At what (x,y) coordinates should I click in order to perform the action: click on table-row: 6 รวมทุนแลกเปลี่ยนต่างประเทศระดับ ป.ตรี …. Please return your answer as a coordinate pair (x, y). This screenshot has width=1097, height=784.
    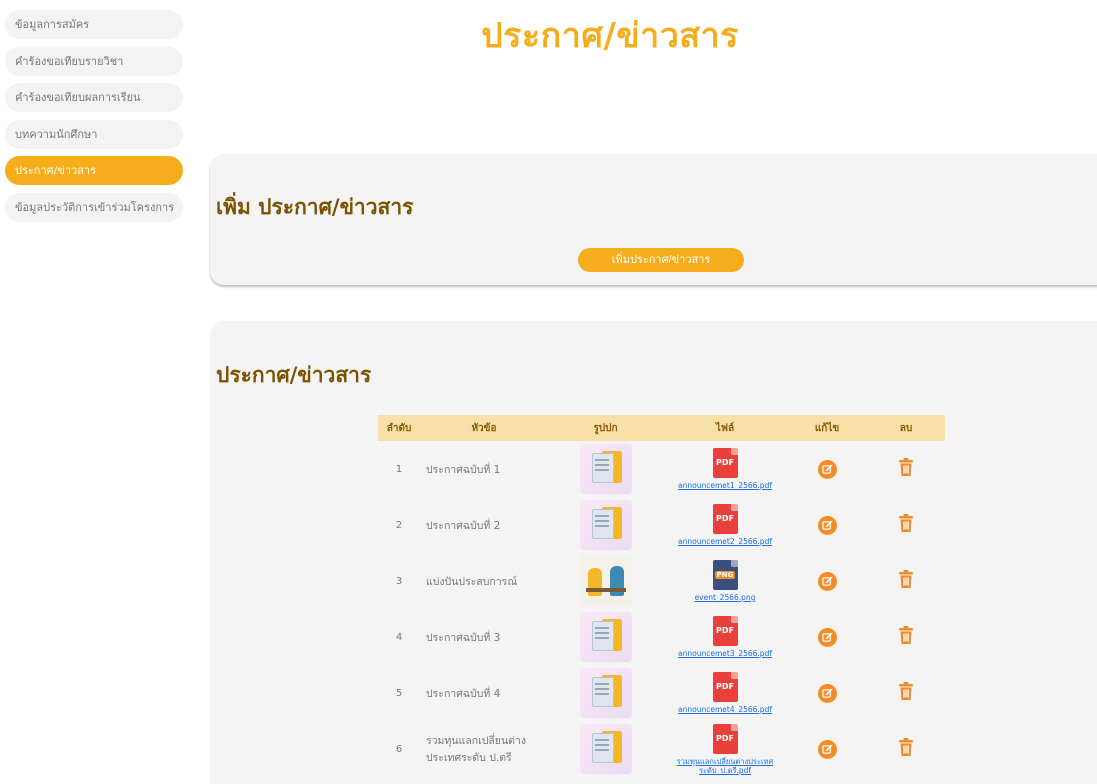
    Looking at the image, I should click on (661, 749).